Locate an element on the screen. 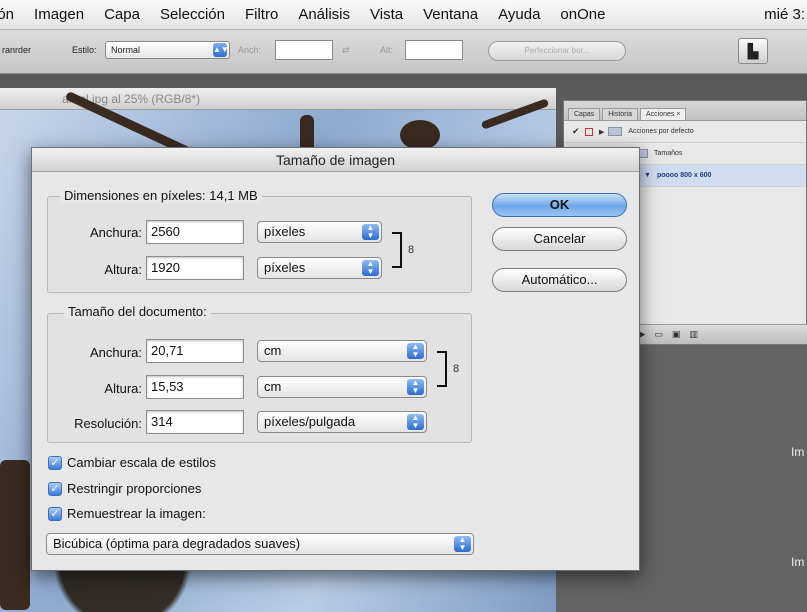  menu-item-image: Imagen is located at coordinates (59, 14).